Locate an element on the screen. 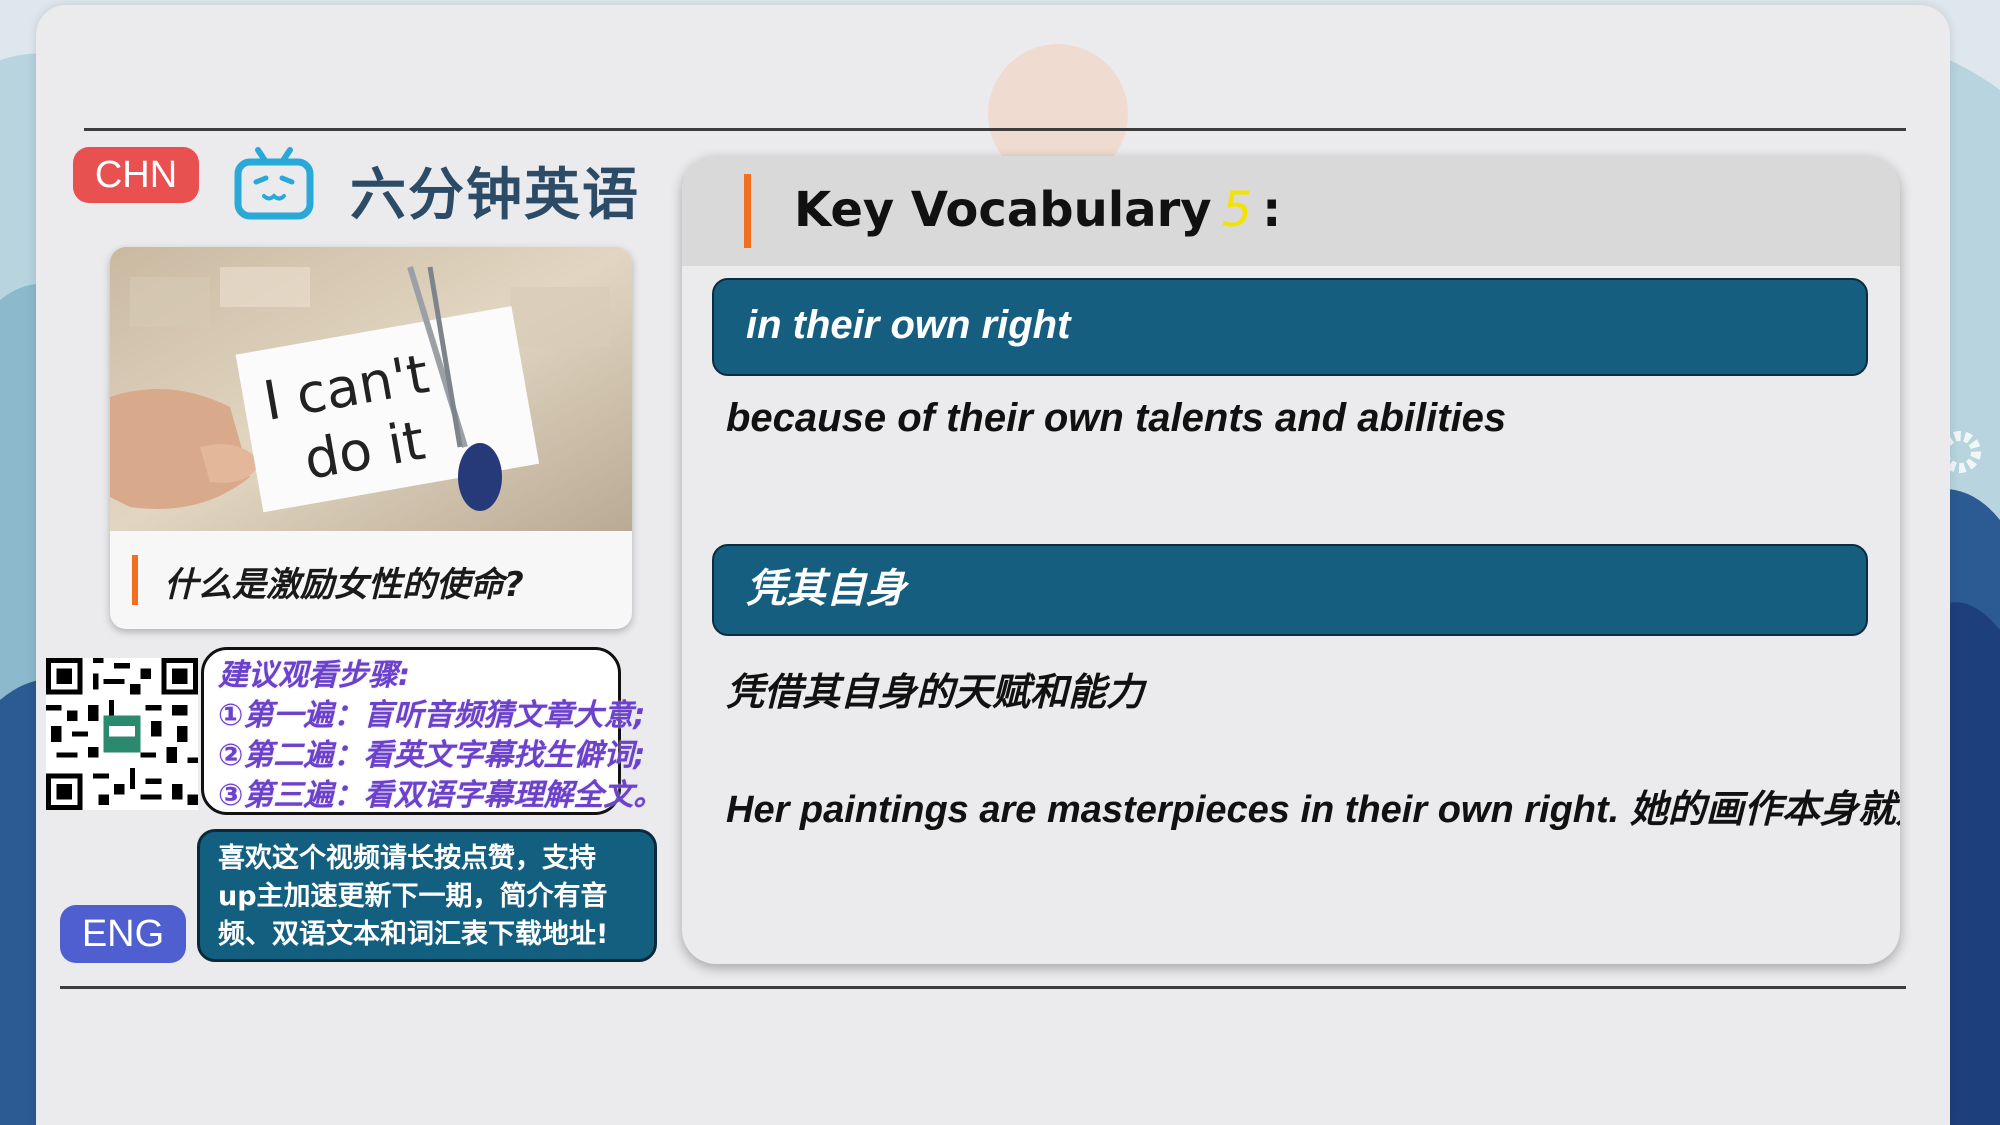  topic-card: I can't do it 什么是激励女性的使命? is located at coordinates (371, 438).